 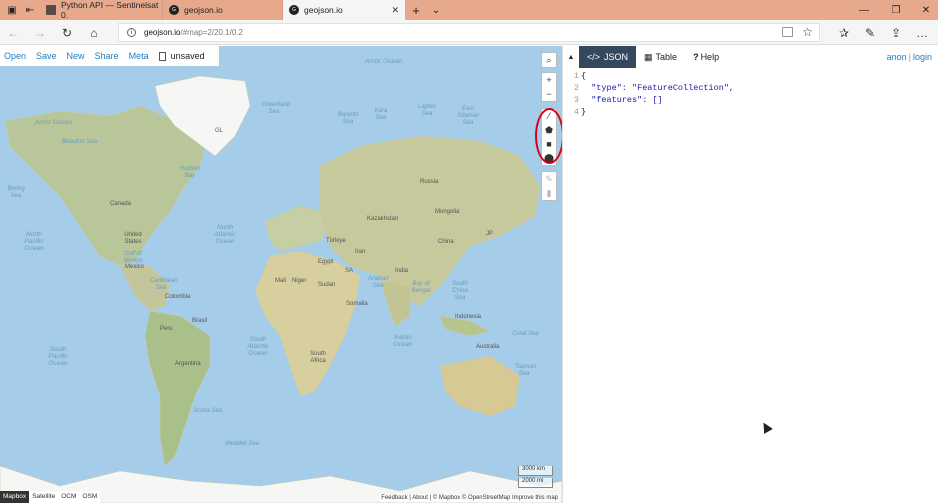 What do you see at coordinates (844, 33) in the screenshot?
I see `favorites-icon: ✰` at bounding box center [844, 33].